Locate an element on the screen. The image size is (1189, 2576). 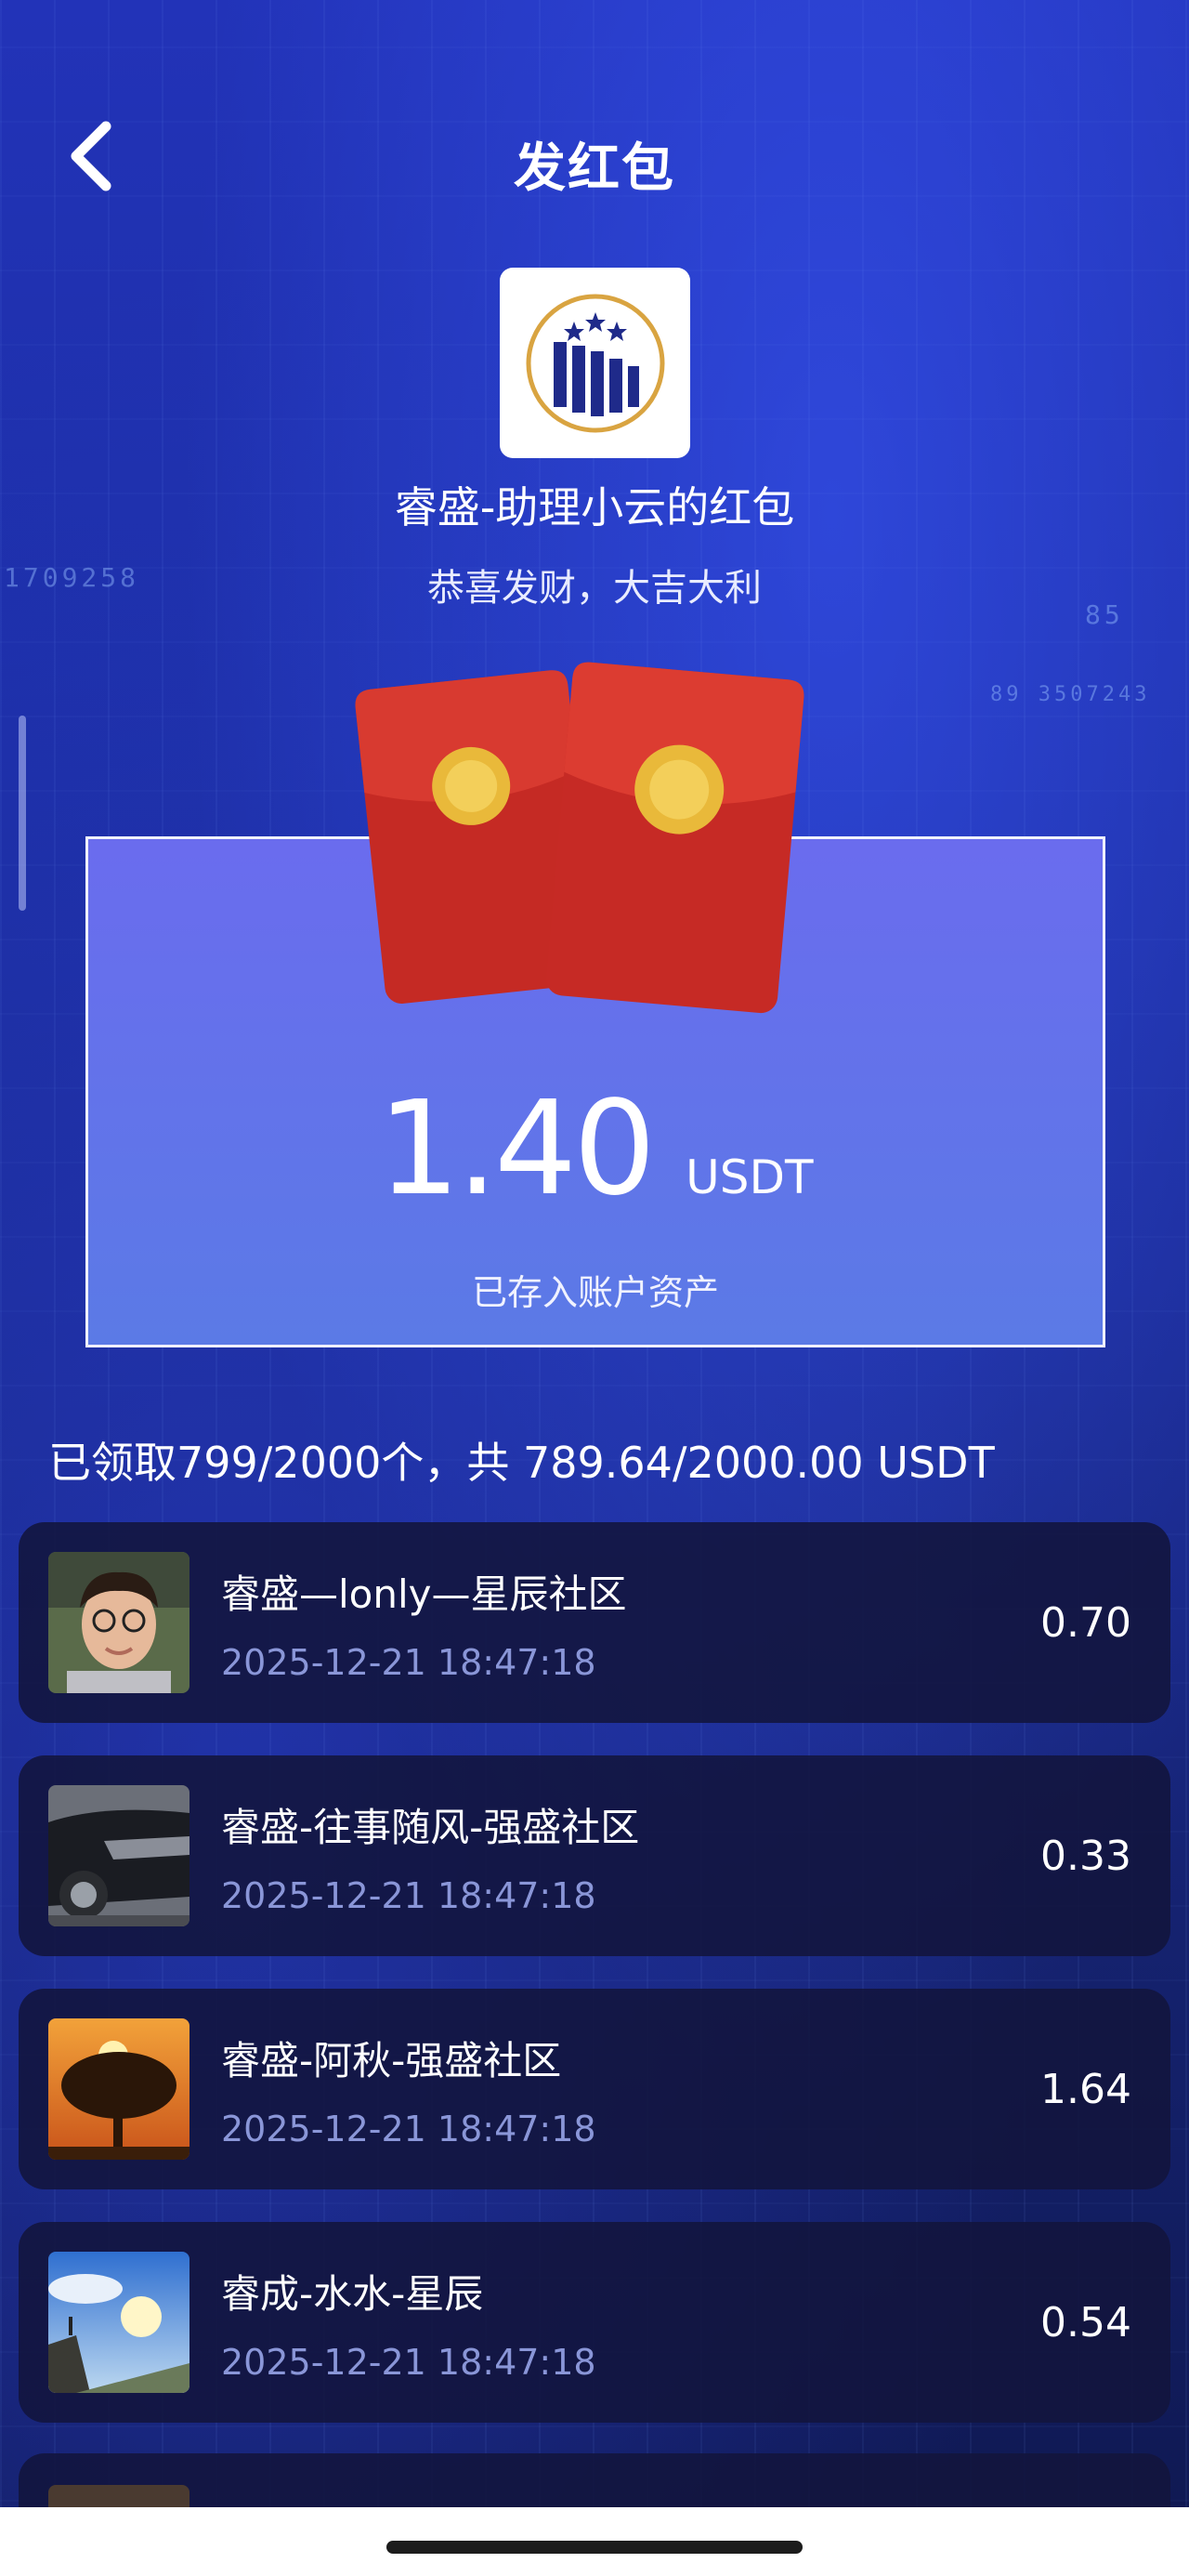
claim-amount: 0.70 is located at coordinates (1085, 1622).